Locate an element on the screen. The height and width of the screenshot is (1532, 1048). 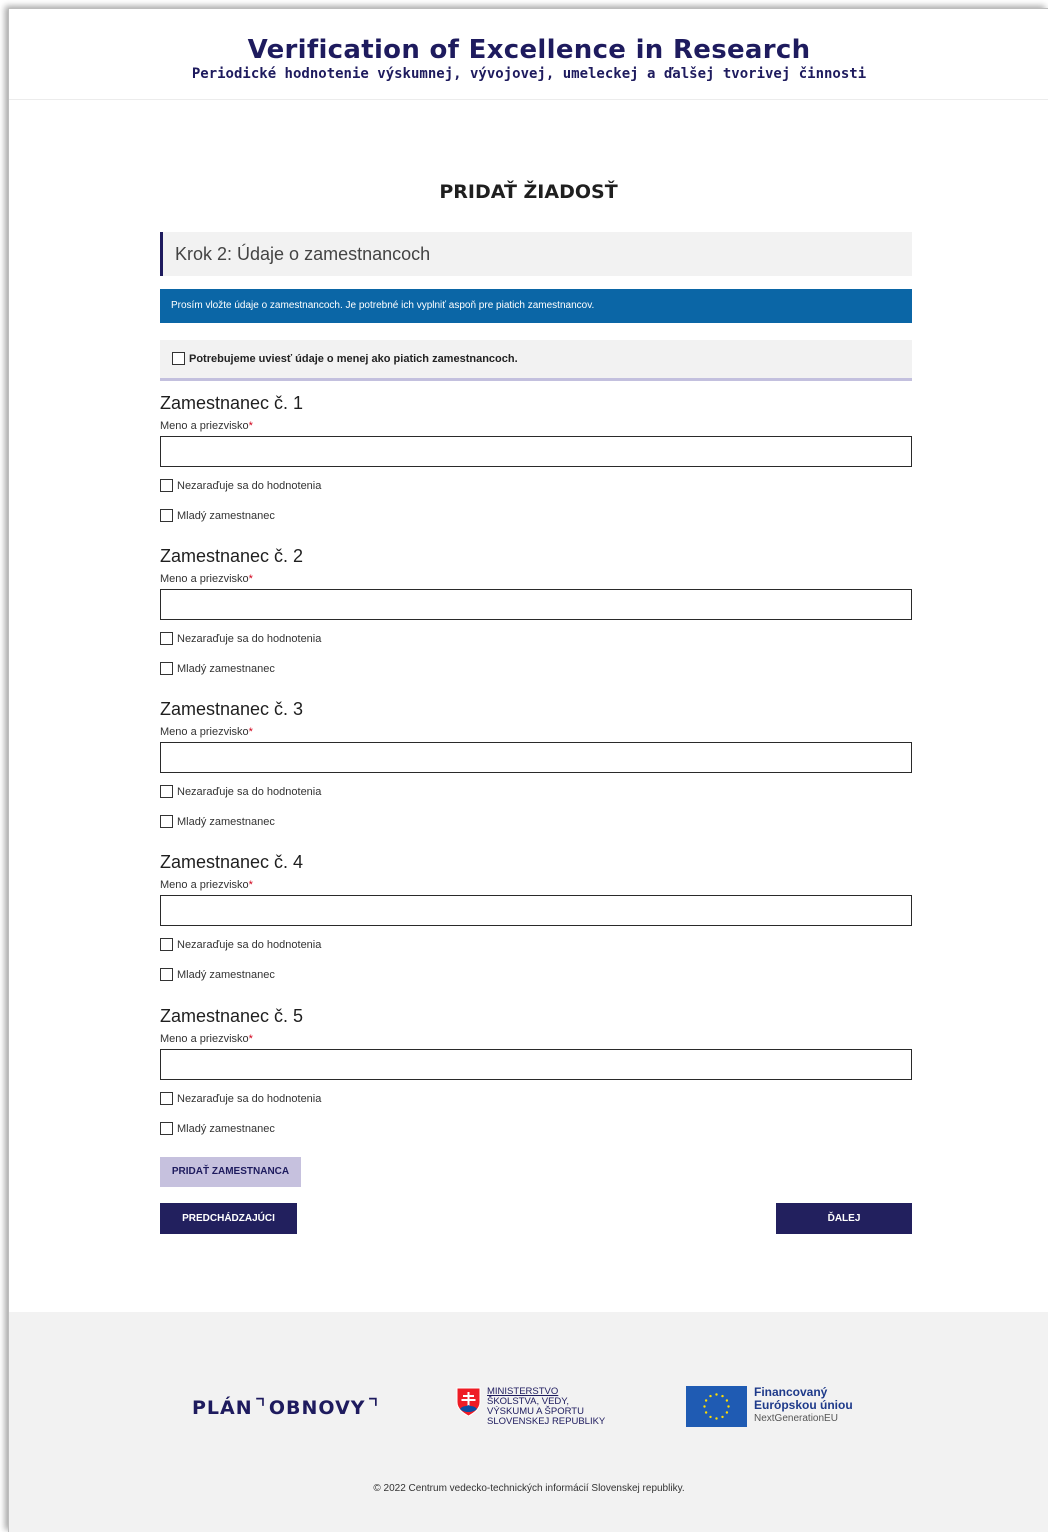
excluded-checkbox-5: Nezaraďuje sa do hodnotenia is located at coordinates (240, 1098).